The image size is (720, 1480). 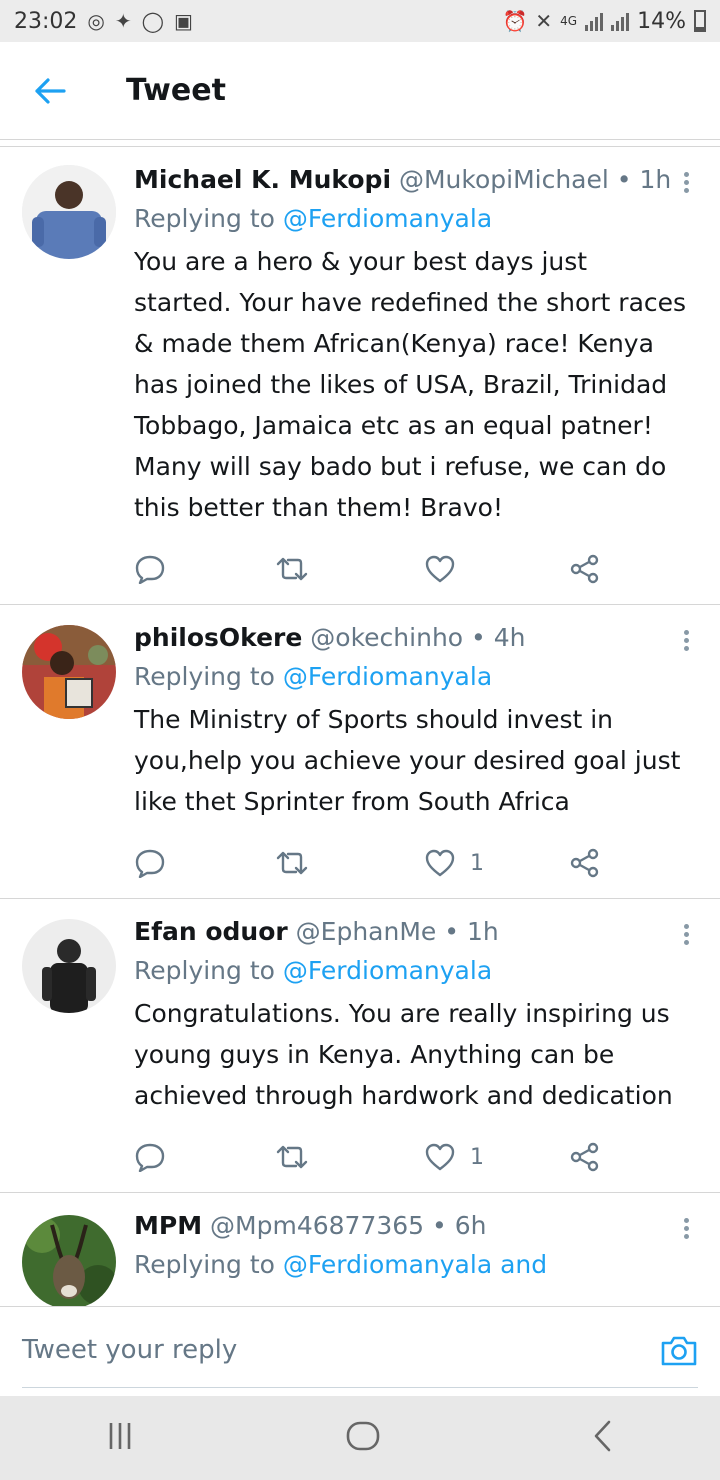 I want to click on reply-icon, so click(x=150, y=569).